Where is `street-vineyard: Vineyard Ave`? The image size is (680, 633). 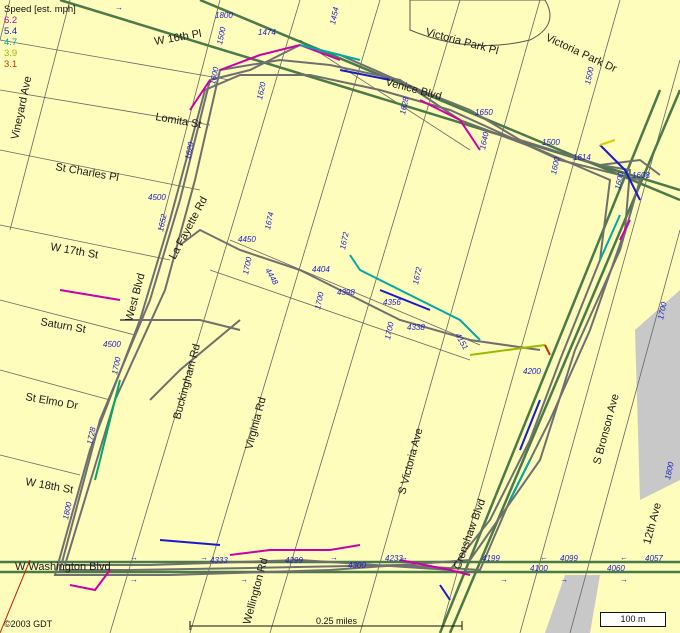 street-vineyard: Vineyard Ave is located at coordinates (21, 108).